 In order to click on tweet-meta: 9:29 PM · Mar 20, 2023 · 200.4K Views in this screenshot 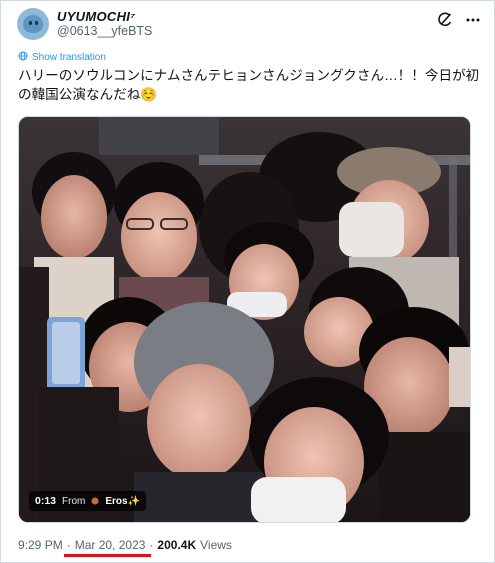, I will do `click(125, 545)`.